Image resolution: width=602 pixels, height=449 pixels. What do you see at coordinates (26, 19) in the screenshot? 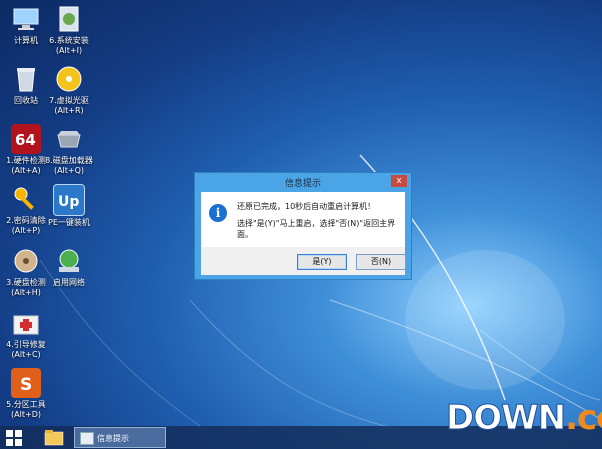
I see `computer-icon` at bounding box center [26, 19].